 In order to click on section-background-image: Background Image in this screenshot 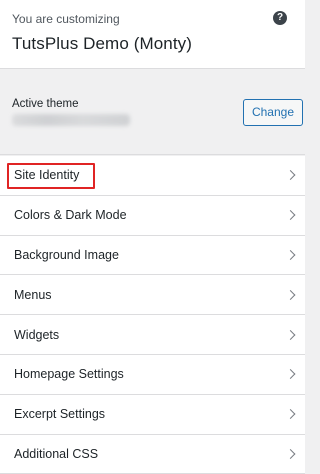, I will do `click(152, 255)`.